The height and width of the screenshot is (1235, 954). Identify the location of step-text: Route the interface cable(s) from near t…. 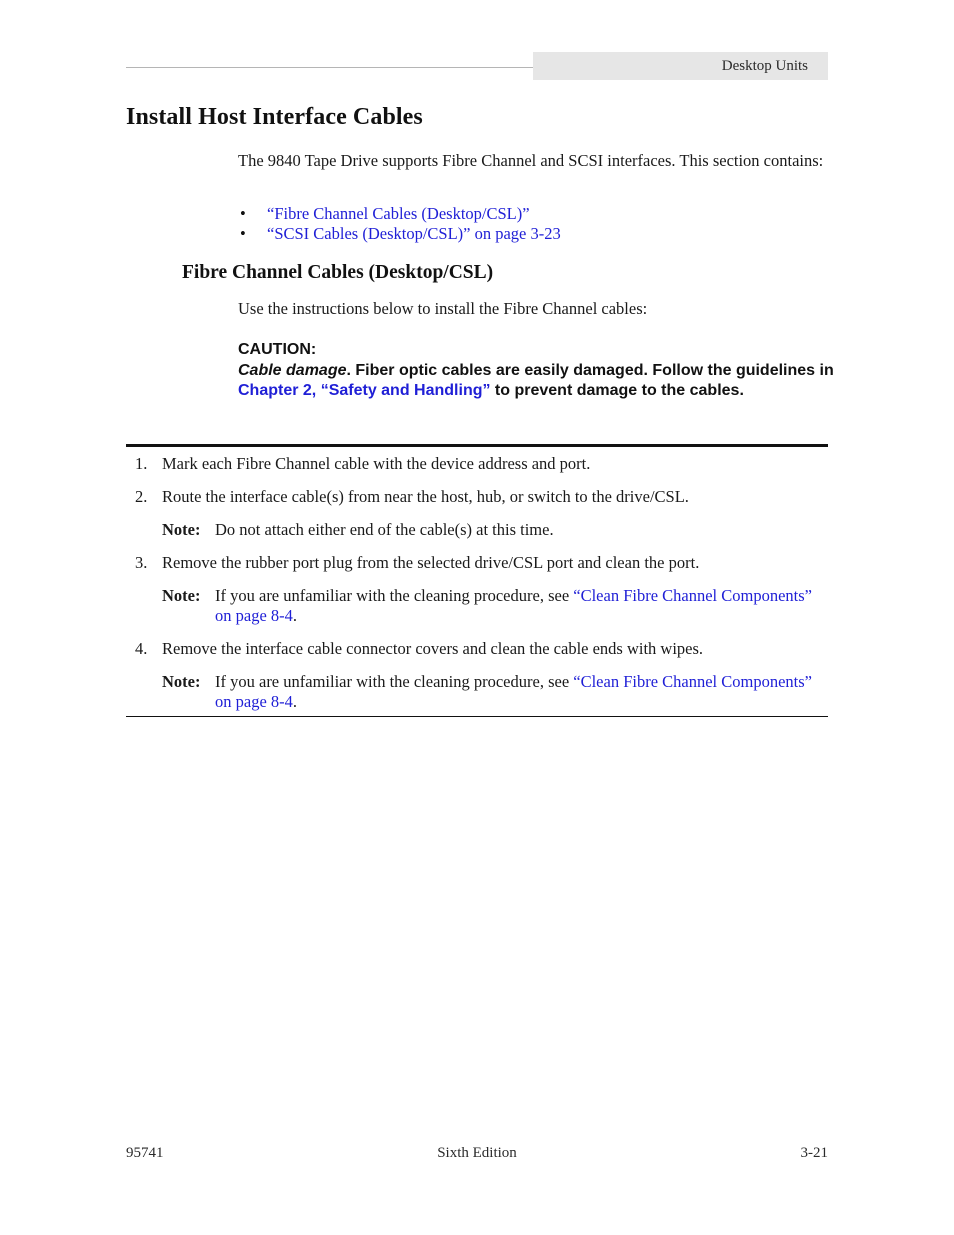
(425, 496).